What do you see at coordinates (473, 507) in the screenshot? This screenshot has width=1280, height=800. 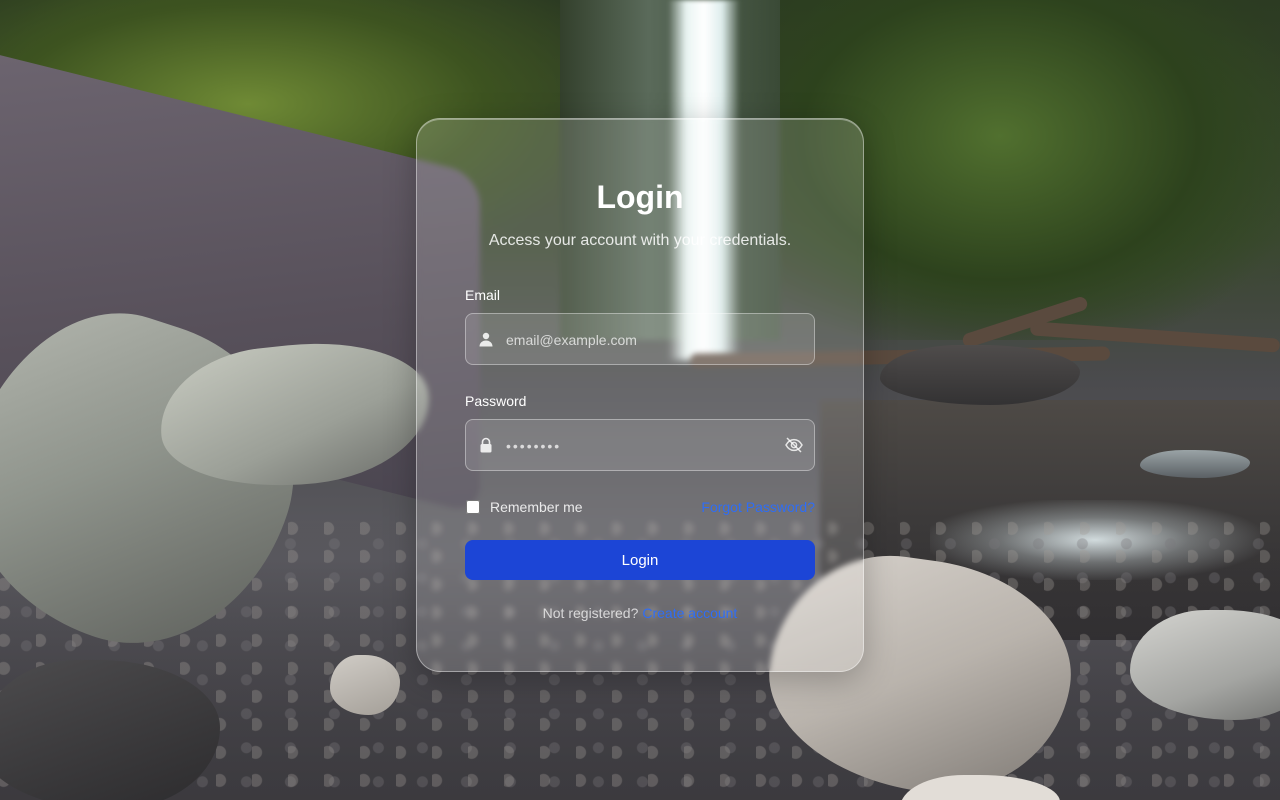 I see `remember-me-checkbox` at bounding box center [473, 507].